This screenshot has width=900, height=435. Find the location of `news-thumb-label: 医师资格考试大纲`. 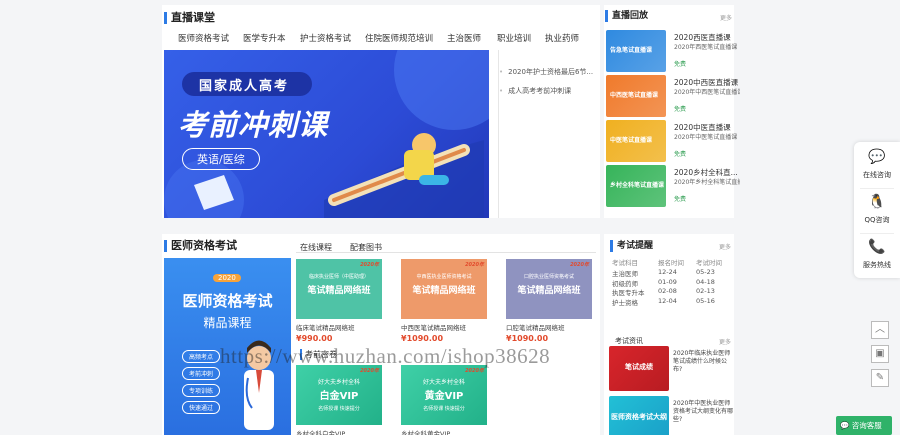

news-thumb-label: 医师资格考试大纲 is located at coordinates (639, 417).